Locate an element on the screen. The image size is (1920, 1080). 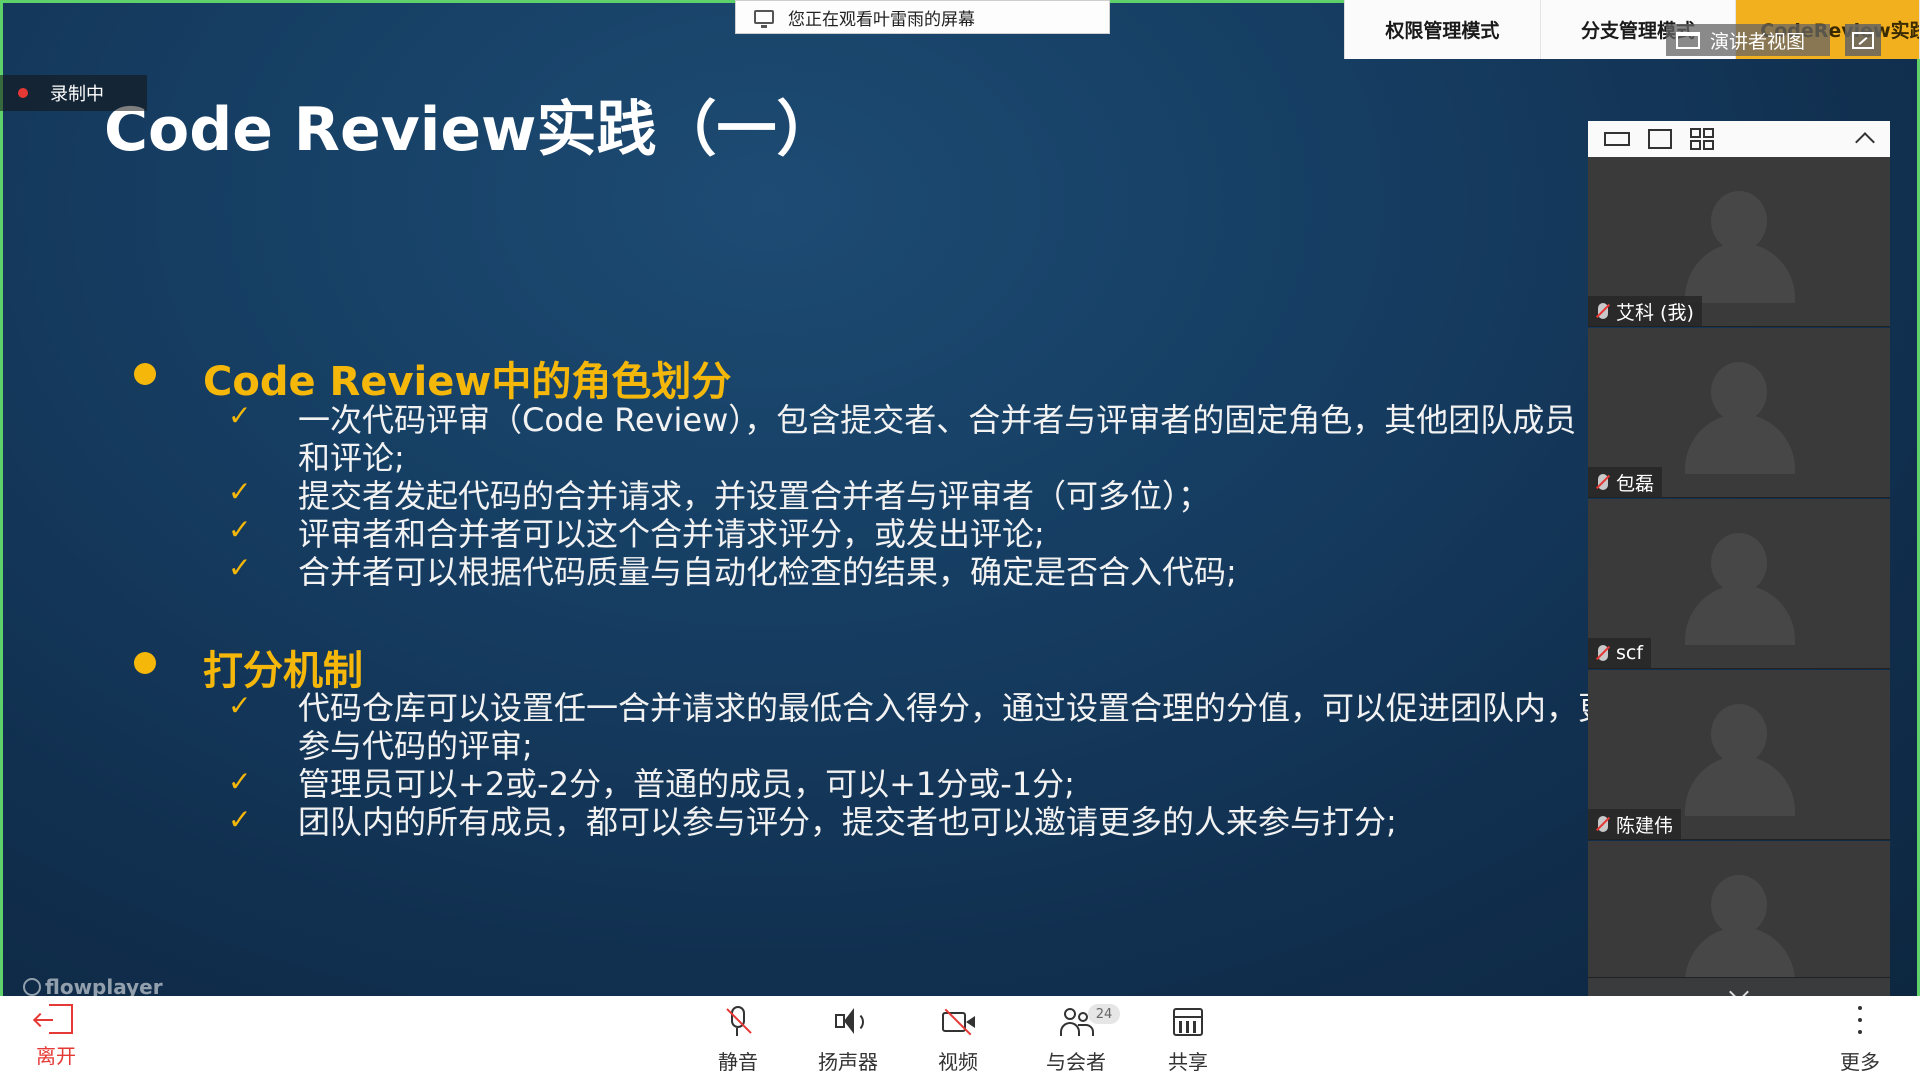
speaker-icon is located at coordinates (848, 1022).